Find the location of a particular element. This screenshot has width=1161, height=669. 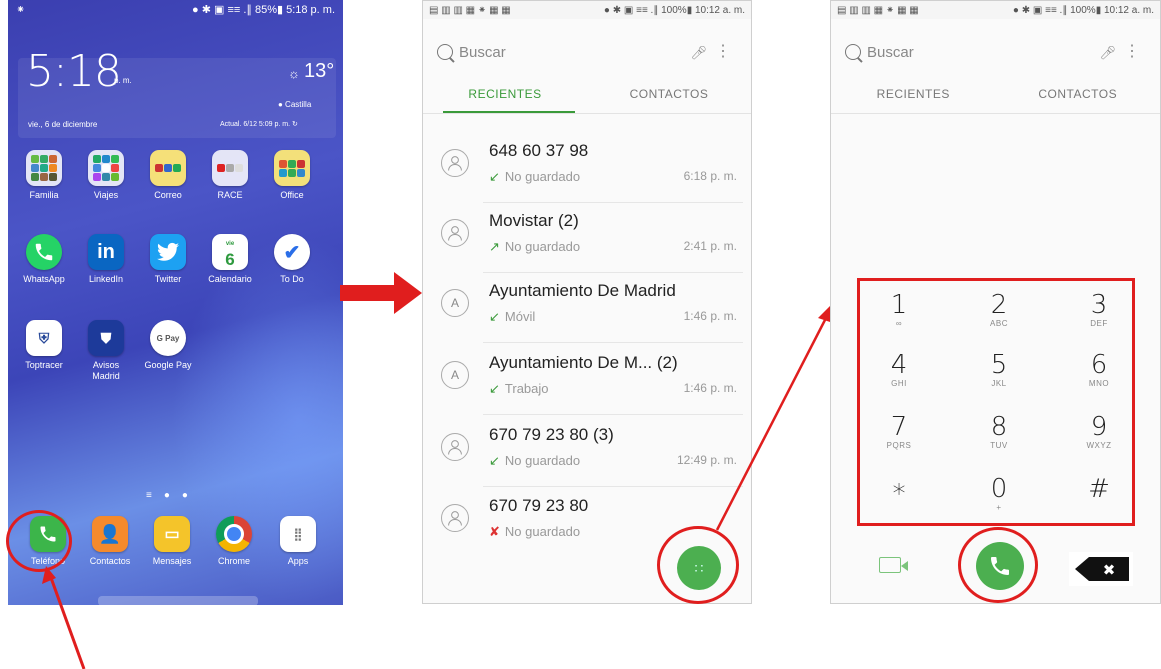

arrow-head-home-to-recents is located at coordinates (408, 293).